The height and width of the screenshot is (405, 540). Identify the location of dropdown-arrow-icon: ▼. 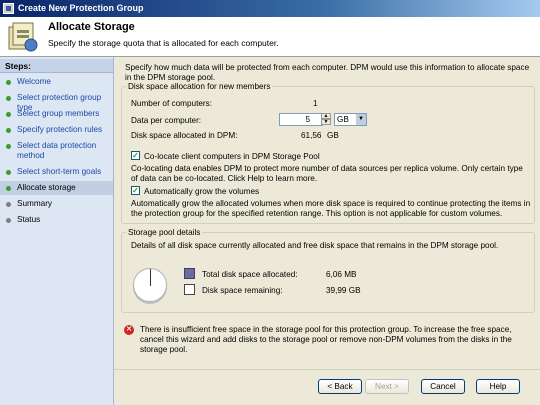
(361, 119).